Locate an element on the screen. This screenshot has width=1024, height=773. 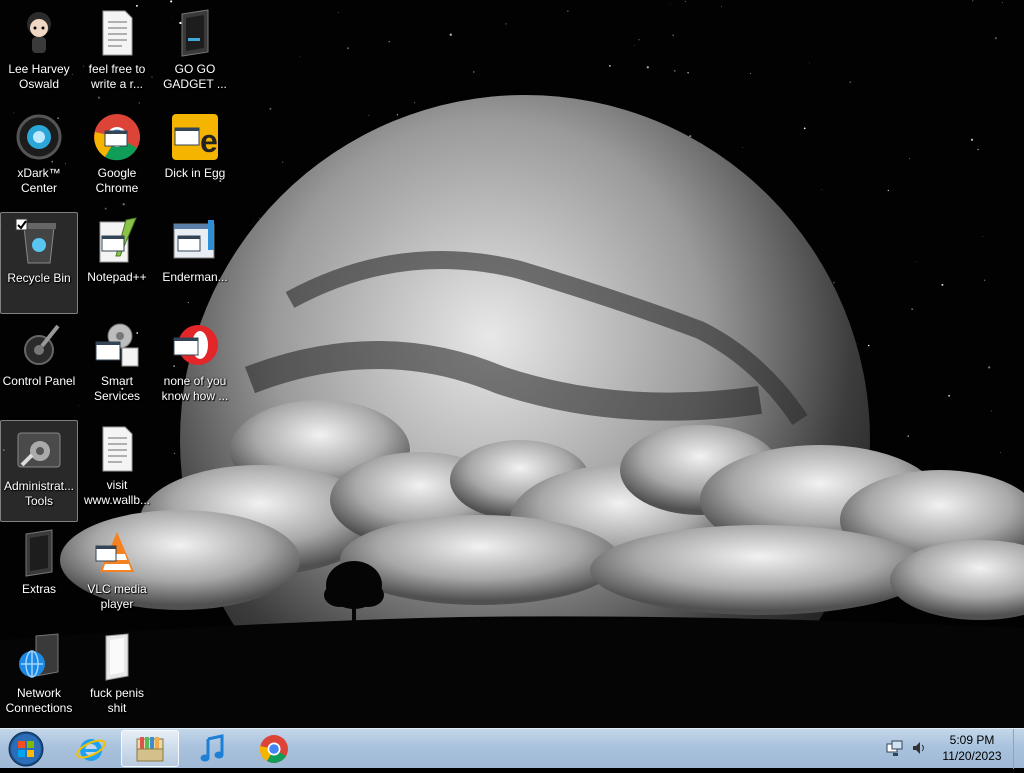
desktop-icon-label: Recycle Bin is located at coordinates (39, 278).